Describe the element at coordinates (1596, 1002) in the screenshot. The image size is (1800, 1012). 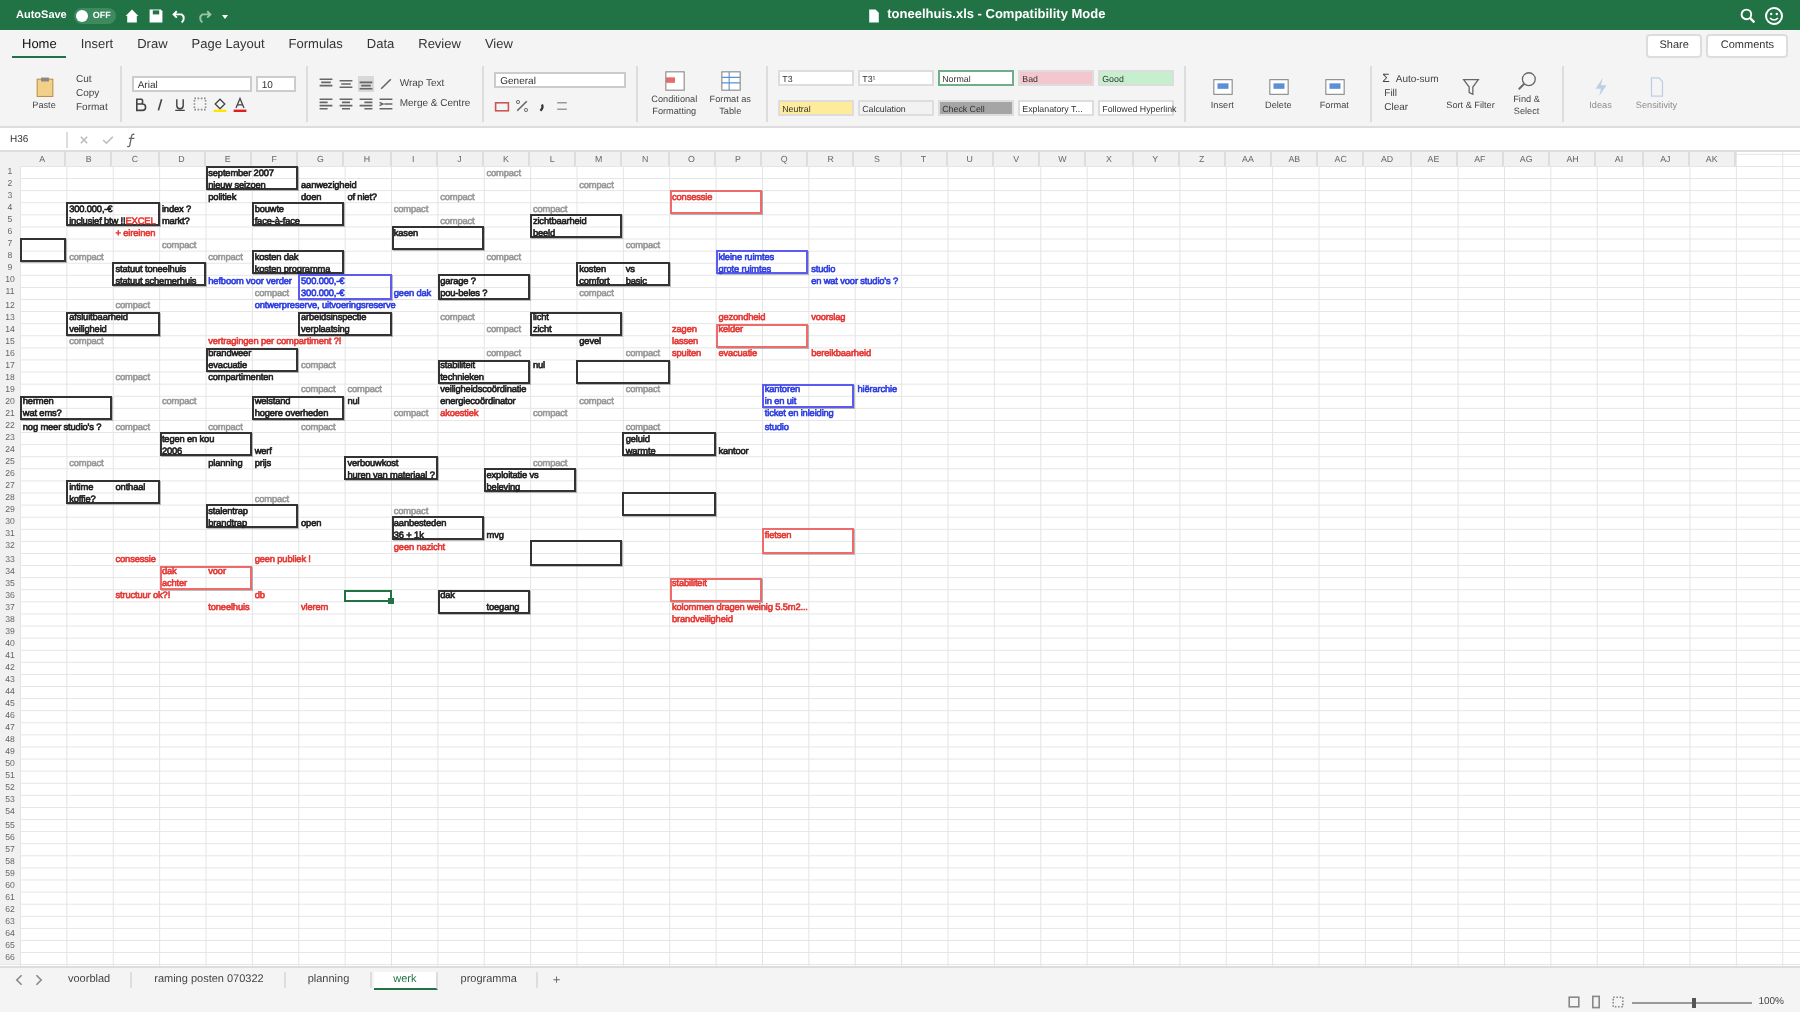
I see `page-layout-icon` at that location.